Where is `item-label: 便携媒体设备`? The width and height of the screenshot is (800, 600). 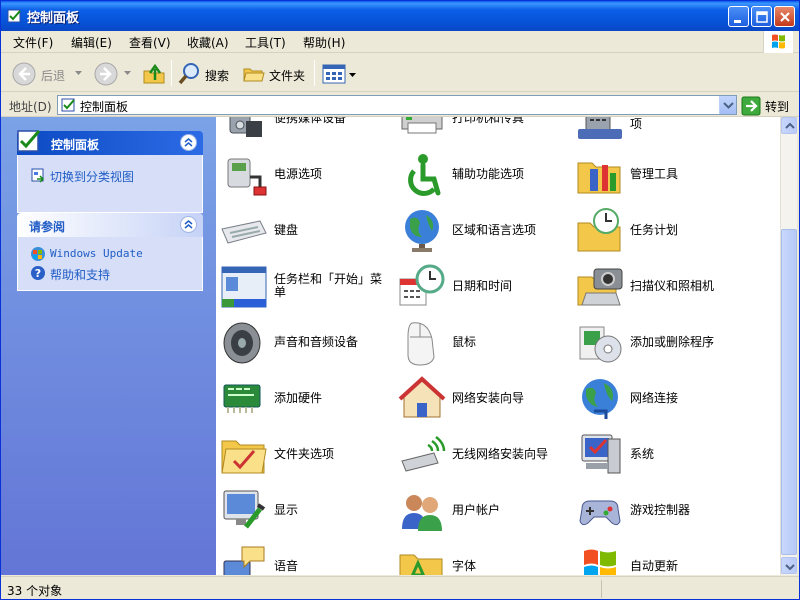 item-label: 便携媒体设备 is located at coordinates (310, 121).